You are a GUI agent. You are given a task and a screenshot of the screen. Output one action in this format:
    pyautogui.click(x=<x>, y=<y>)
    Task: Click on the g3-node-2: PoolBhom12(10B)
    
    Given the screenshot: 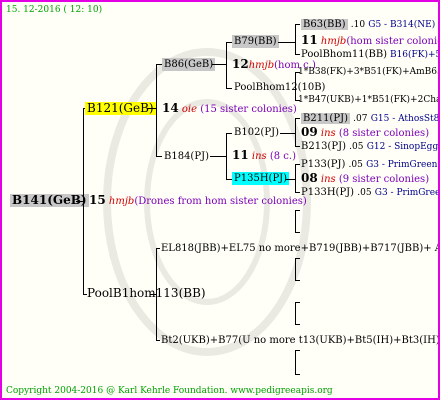 What is the action you would take?
    pyautogui.click(x=279, y=87)
    